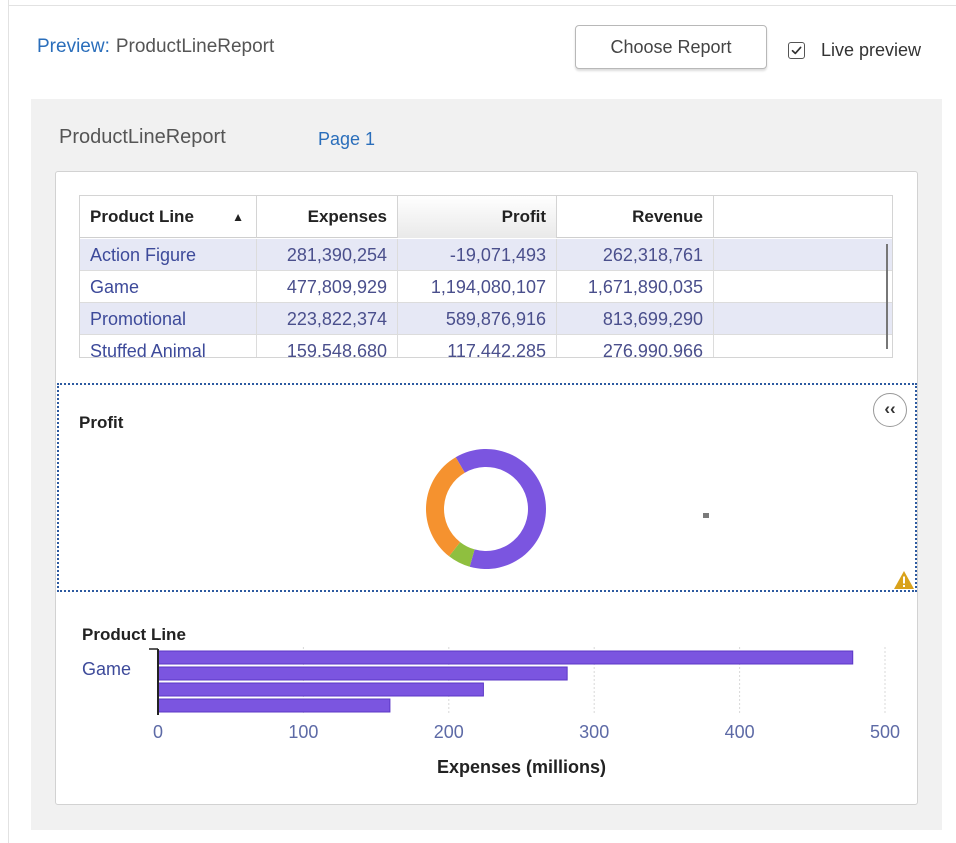 This screenshot has width=956, height=843. What do you see at coordinates (142, 216) in the screenshot?
I see `column-header-label: Product Line` at bounding box center [142, 216].